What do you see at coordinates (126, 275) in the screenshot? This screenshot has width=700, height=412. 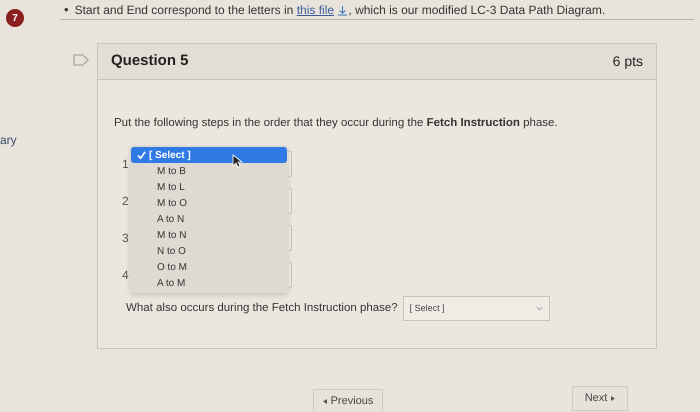 I see `step-number: 4` at bounding box center [126, 275].